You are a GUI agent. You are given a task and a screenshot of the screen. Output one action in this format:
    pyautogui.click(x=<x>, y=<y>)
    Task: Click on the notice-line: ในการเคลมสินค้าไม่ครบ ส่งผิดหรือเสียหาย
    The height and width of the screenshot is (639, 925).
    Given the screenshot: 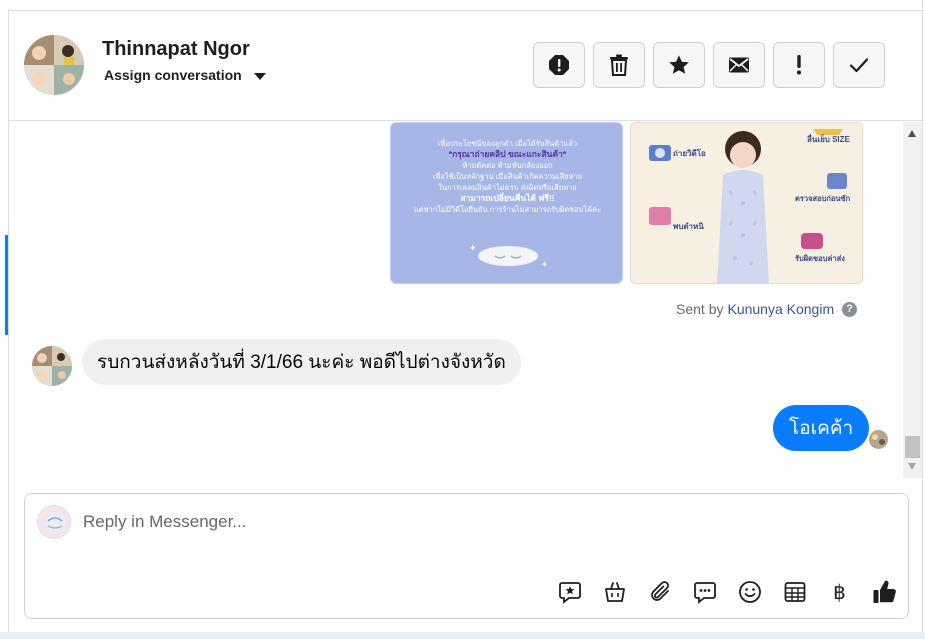 What is the action you would take?
    pyautogui.click(x=507, y=187)
    